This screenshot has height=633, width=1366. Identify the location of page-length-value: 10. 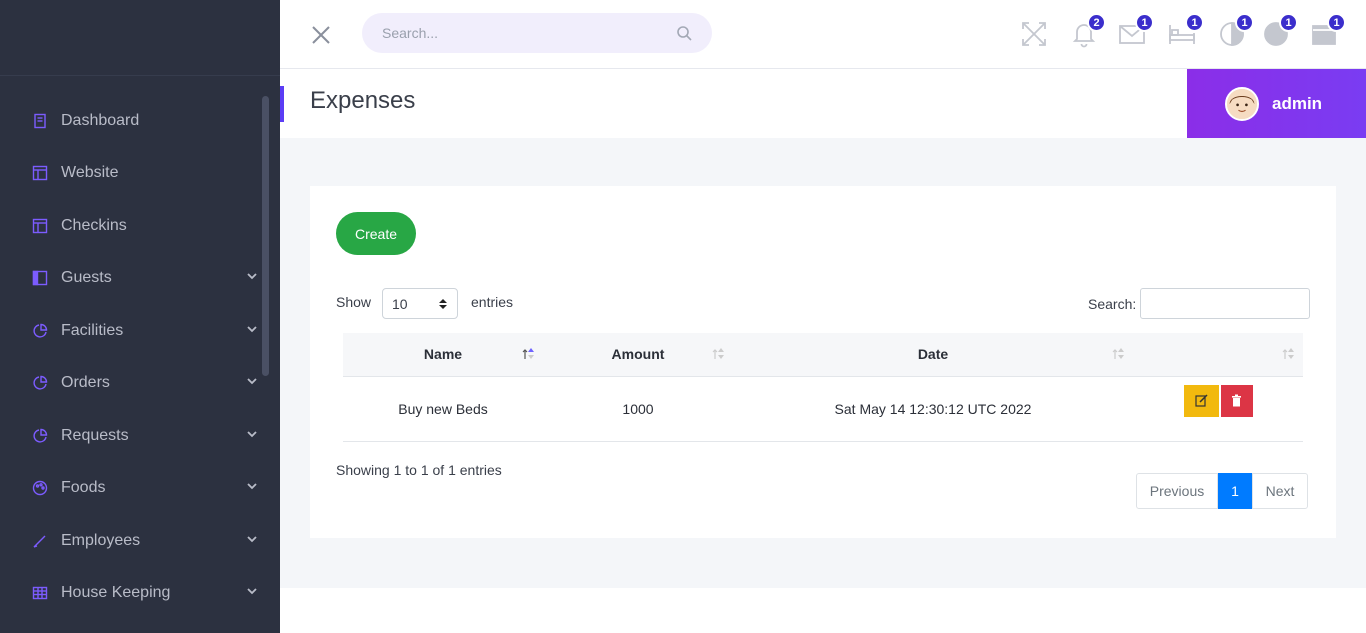
(400, 303).